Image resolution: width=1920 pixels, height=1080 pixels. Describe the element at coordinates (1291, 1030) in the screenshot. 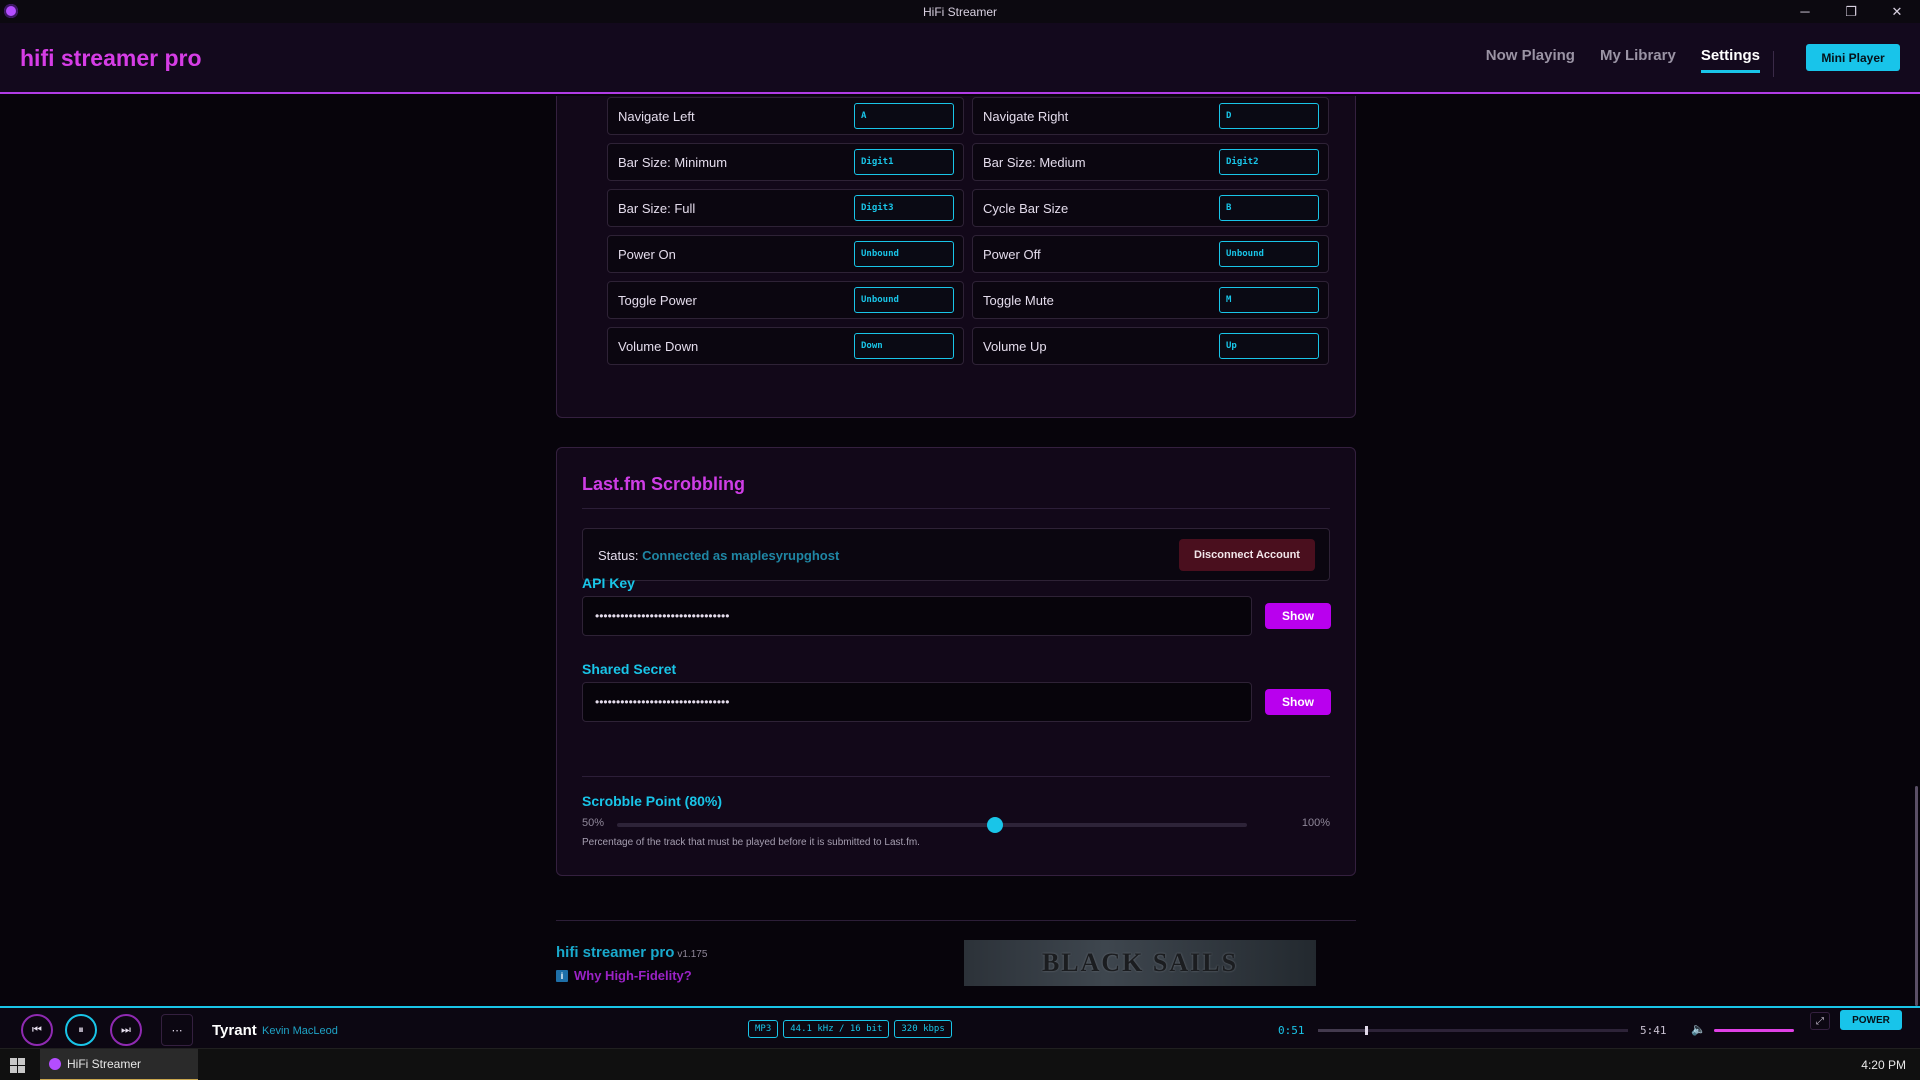

I see `elapsed-time: 0:51` at that location.